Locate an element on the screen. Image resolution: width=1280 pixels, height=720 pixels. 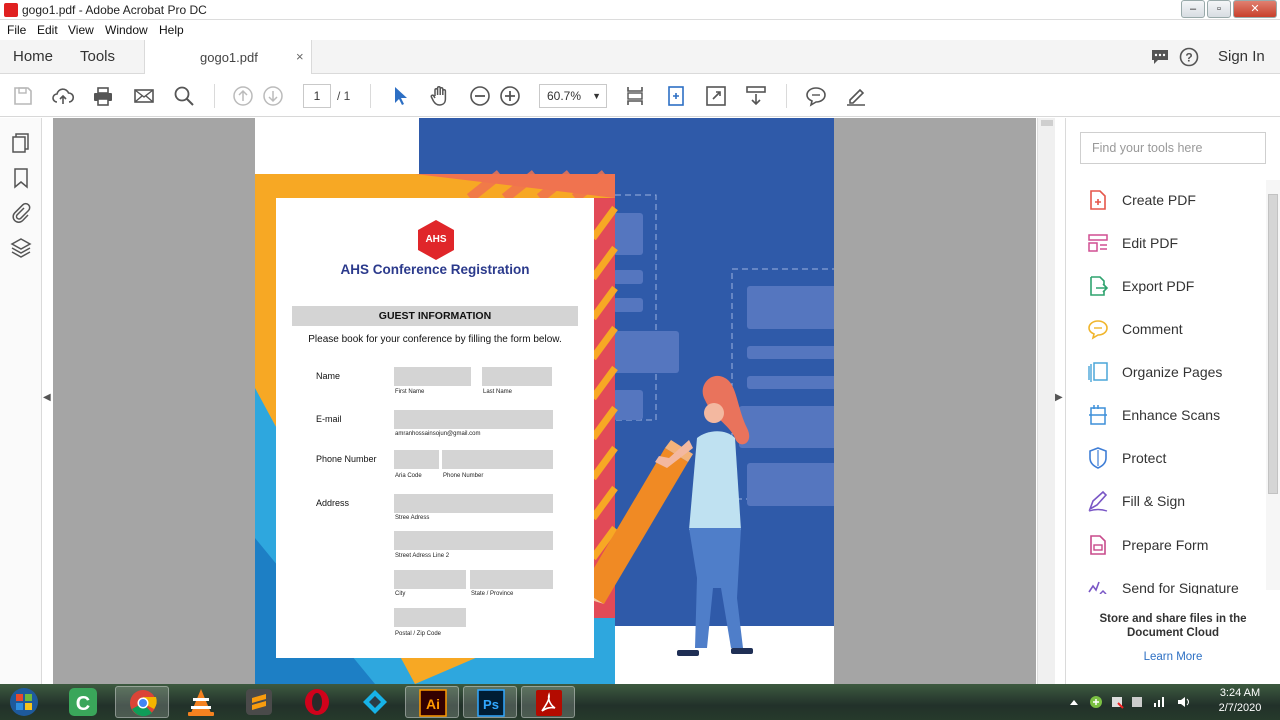
system-tray is located at coordinates (1136, 702).